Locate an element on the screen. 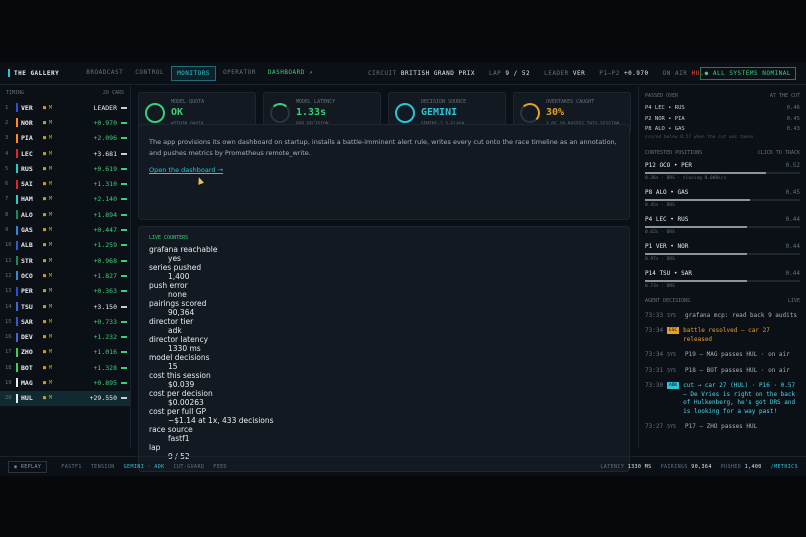 The width and height of the screenshot is (806, 537). contested-row: P4 LEC • RUS 0.44 0.62s · DRS is located at coordinates (722, 229).